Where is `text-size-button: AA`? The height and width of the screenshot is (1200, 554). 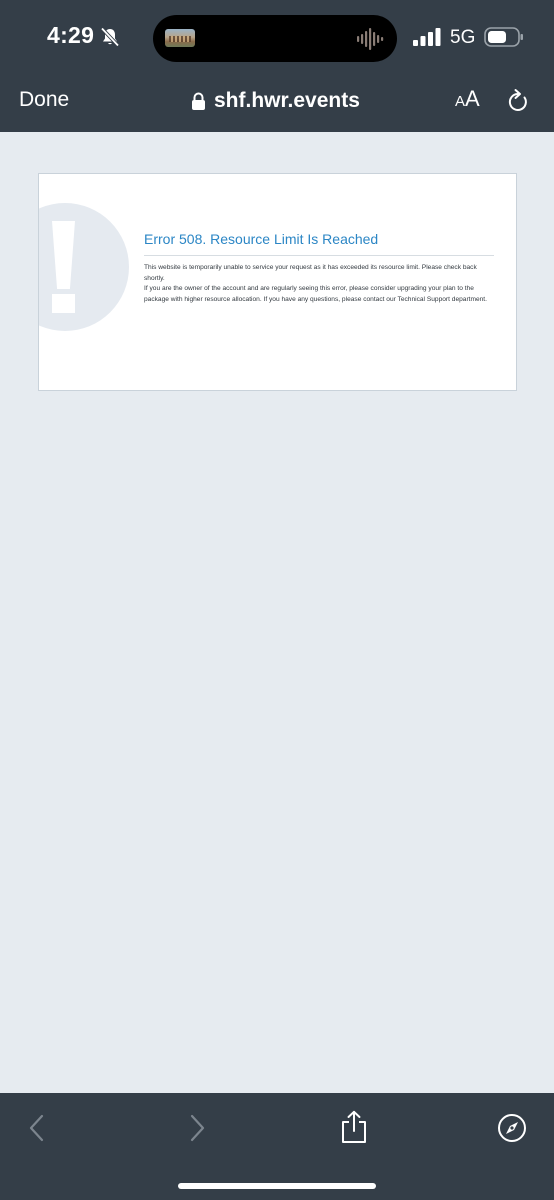 text-size-button: AA is located at coordinates (467, 99).